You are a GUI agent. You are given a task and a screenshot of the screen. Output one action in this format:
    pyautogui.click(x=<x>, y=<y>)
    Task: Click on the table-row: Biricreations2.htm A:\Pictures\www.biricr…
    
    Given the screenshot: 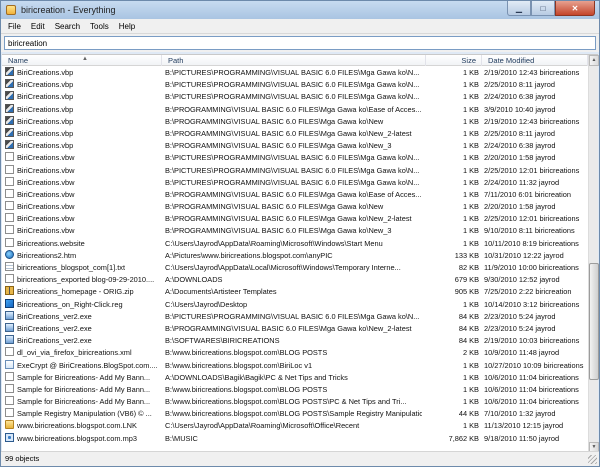 What is the action you would take?
    pyautogui.click(x=295, y=255)
    